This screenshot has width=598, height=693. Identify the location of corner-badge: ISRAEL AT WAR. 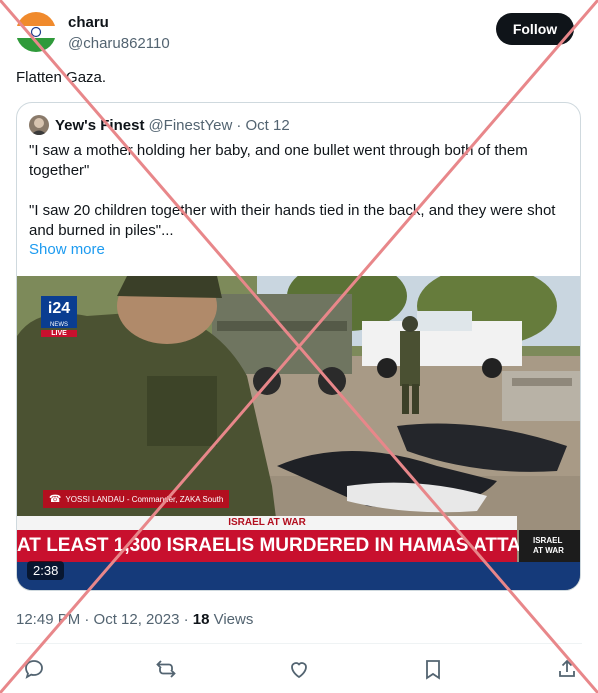
(549, 546).